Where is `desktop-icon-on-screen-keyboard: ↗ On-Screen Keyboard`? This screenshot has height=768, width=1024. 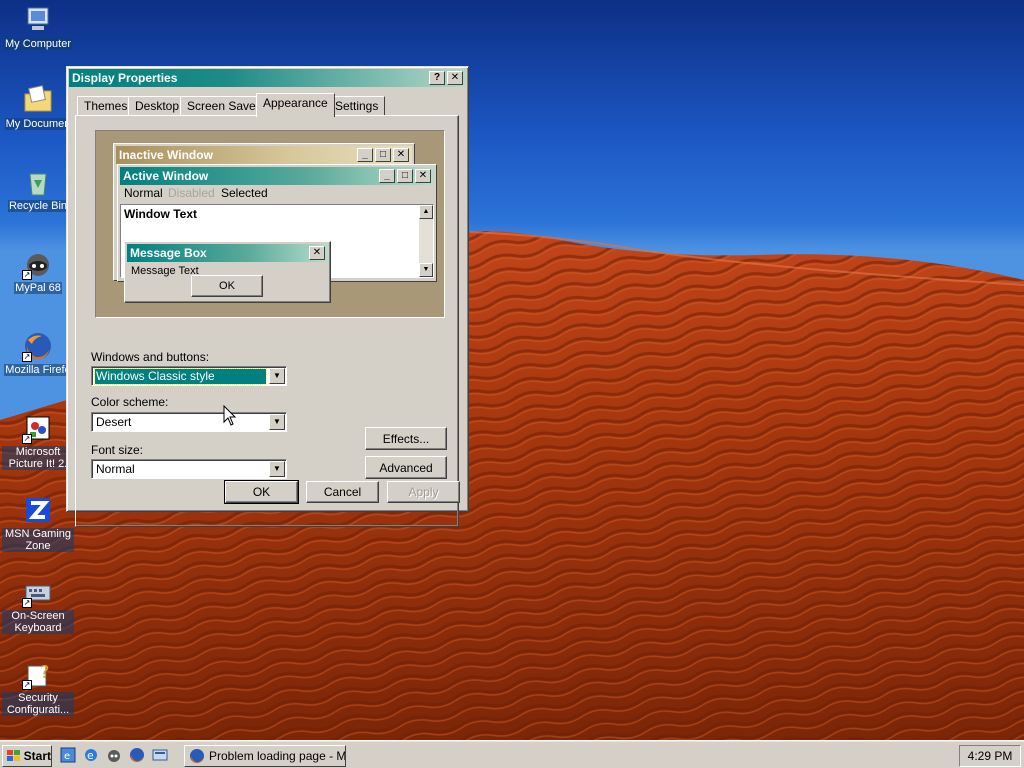
desktop-icon-on-screen-keyboard: ↗ On-Screen Keyboard is located at coordinates (38, 606).